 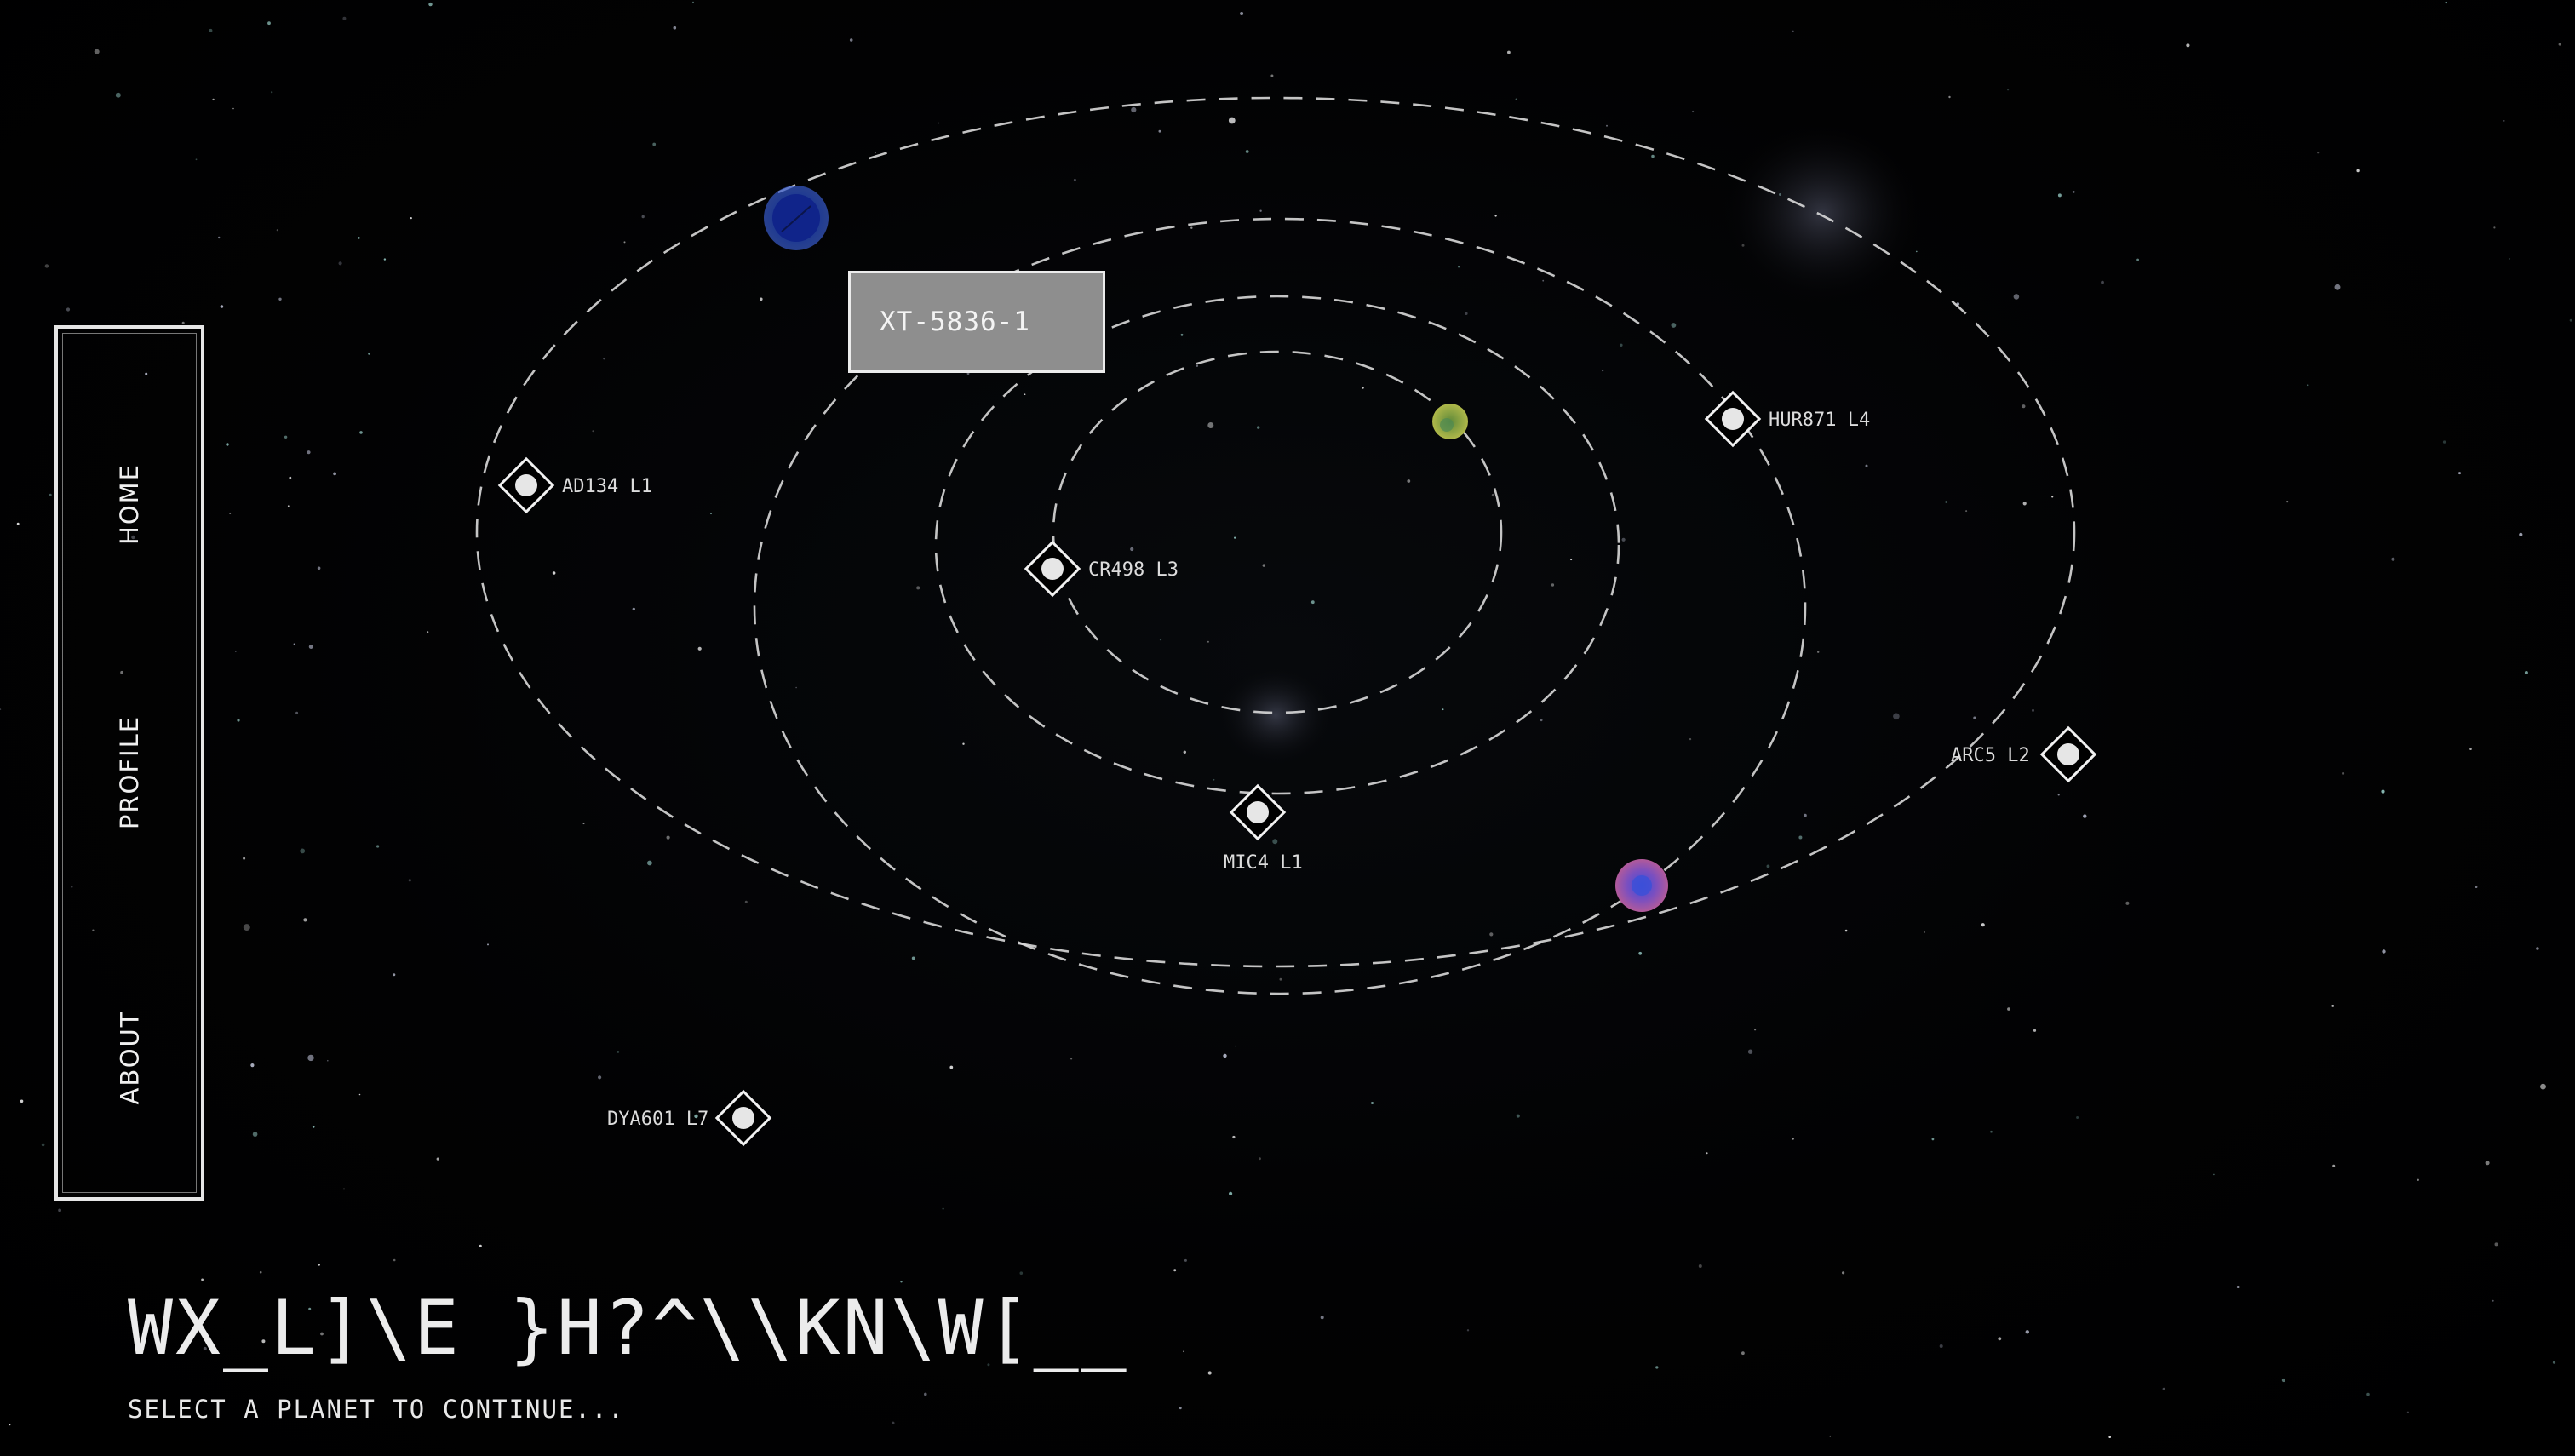 What do you see at coordinates (976, 322) in the screenshot?
I see `planet-tooltip: XT-5836-1` at bounding box center [976, 322].